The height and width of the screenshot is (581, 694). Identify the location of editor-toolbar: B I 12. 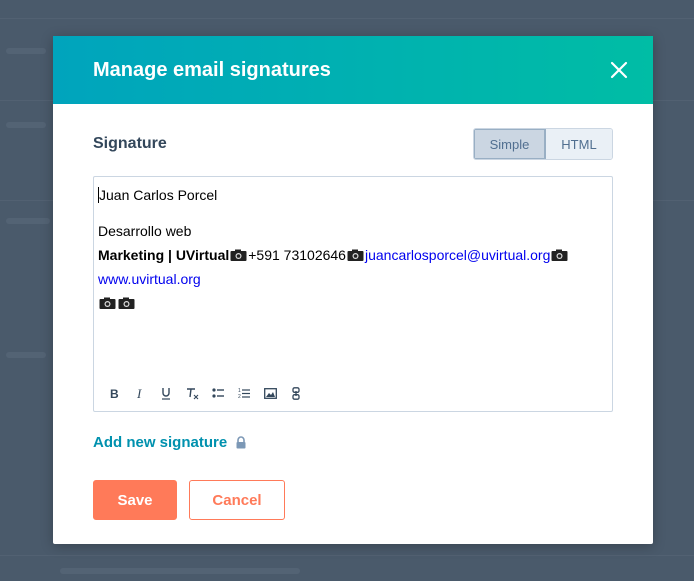
(205, 393).